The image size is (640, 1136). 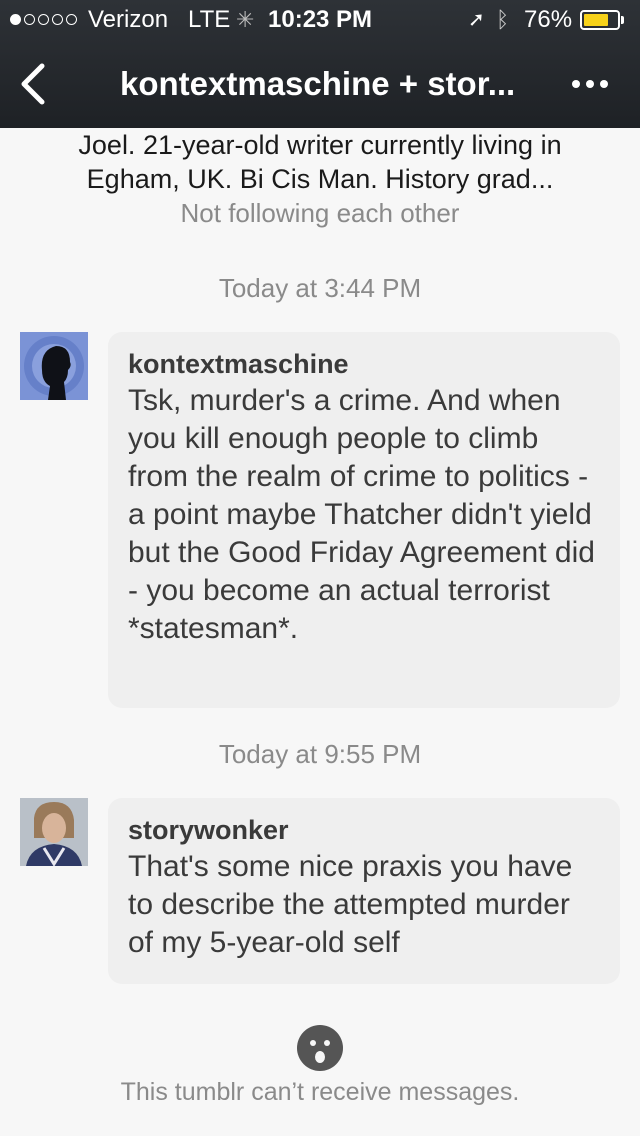 What do you see at coordinates (320, 213) in the screenshot?
I see `follow-relation: Not following each other` at bounding box center [320, 213].